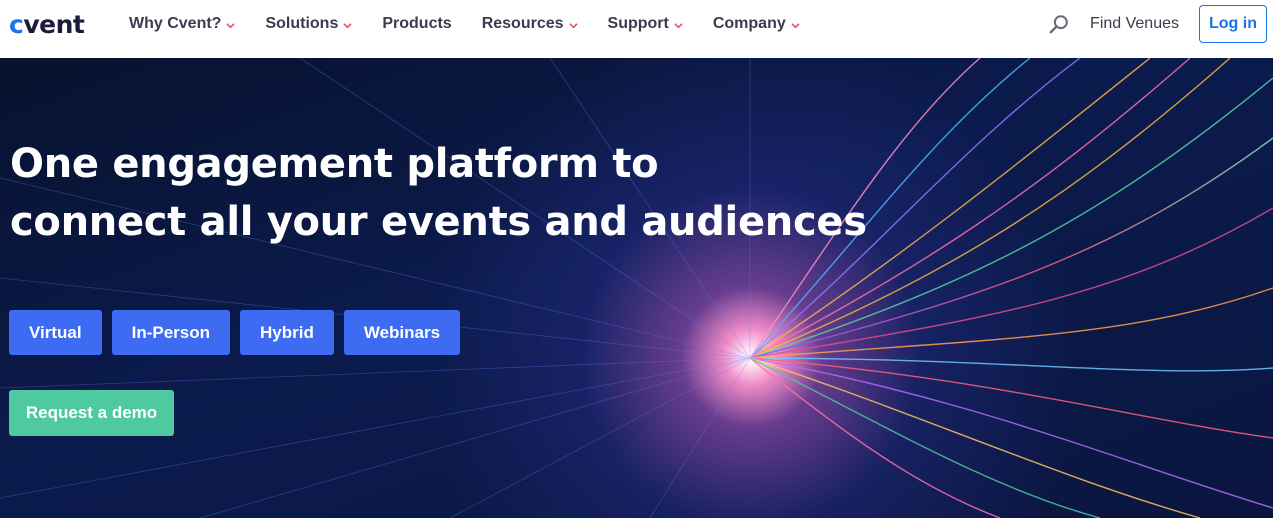 The width and height of the screenshot is (1273, 518). I want to click on nav-products: Products, so click(416, 24).